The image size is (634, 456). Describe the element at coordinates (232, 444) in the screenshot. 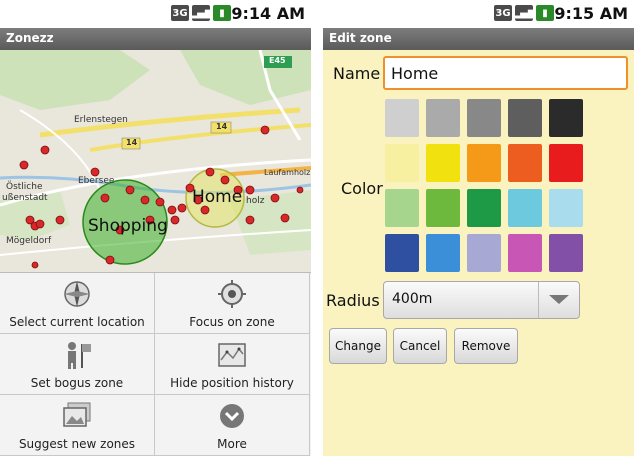

I see `menu-label: More` at that location.